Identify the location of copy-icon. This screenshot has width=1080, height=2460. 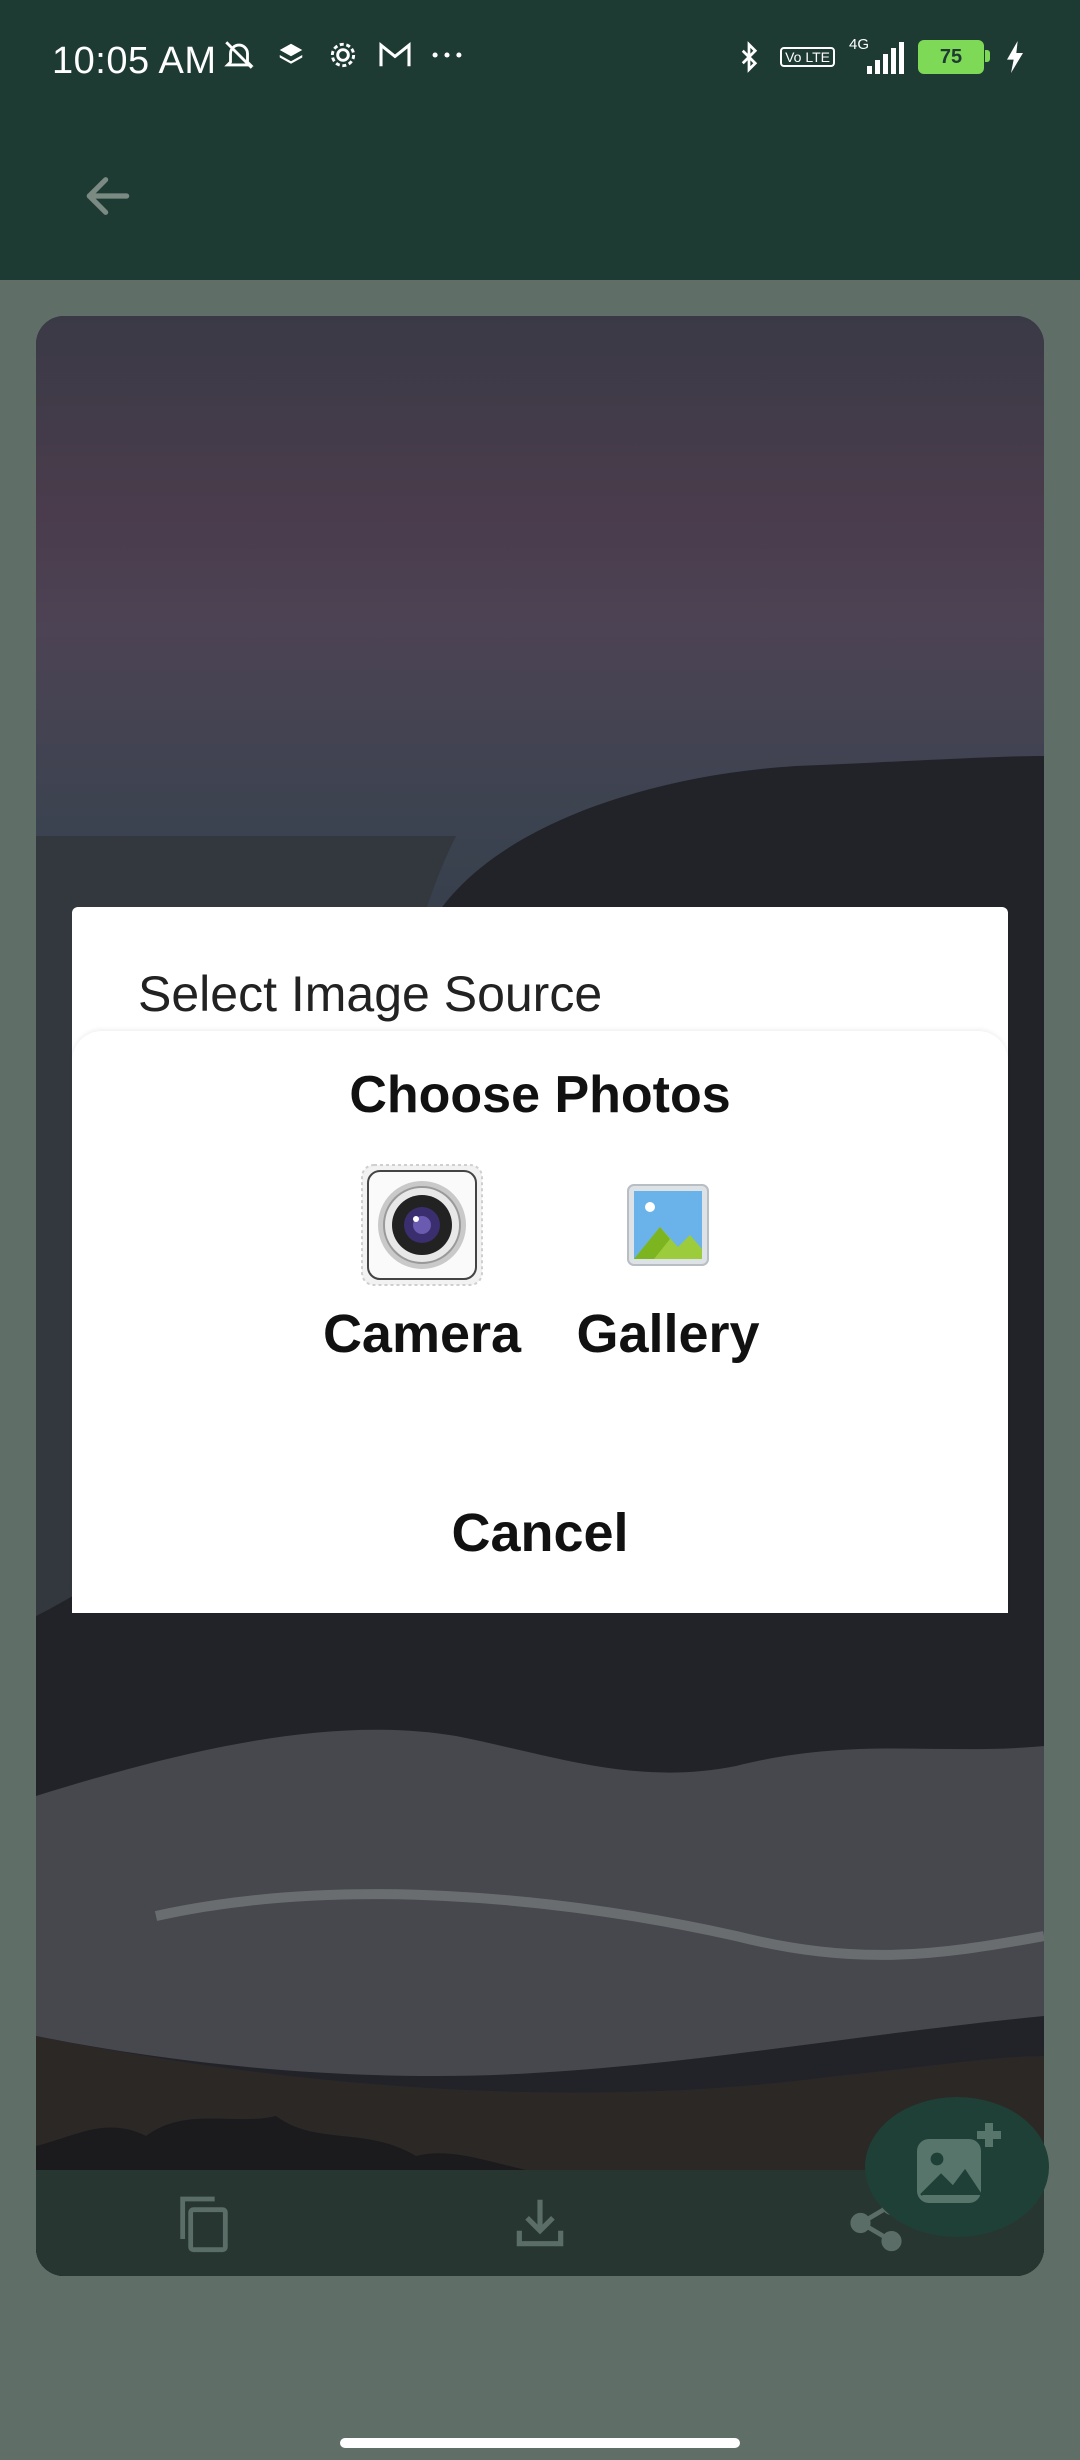
(204, 2224).